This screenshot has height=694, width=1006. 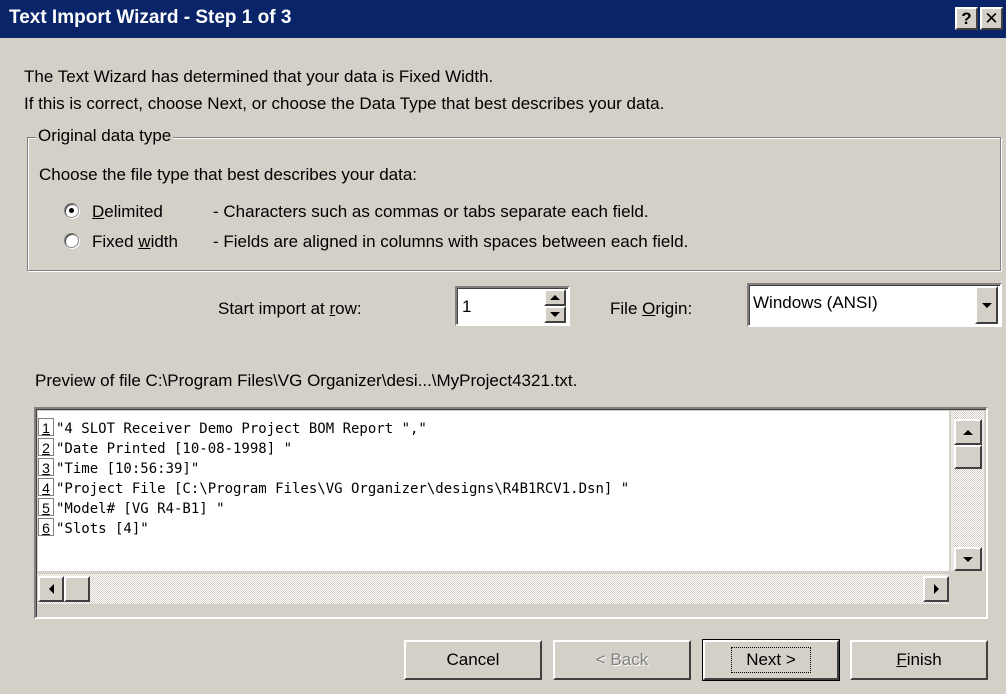 What do you see at coordinates (135, 242) in the screenshot?
I see `radio-fixed-width-label: Fixed width` at bounding box center [135, 242].